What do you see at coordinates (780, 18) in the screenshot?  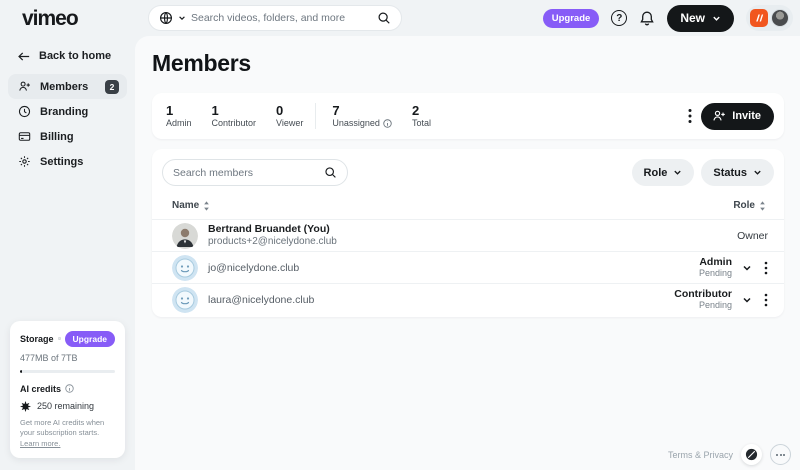 I see `user-avatar` at bounding box center [780, 18].